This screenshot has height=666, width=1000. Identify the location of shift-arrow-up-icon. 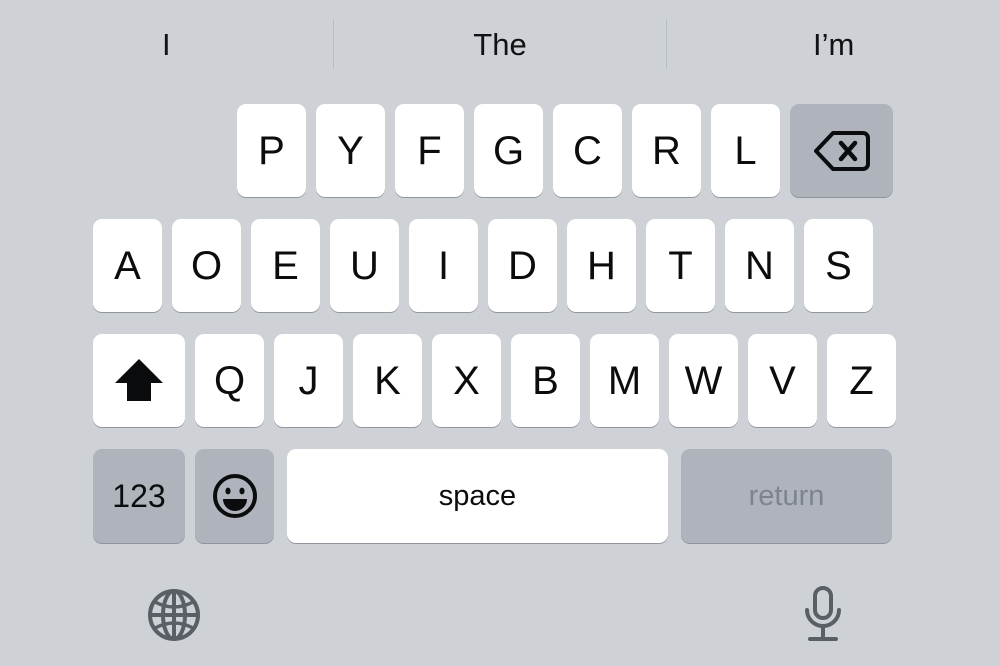
(139, 381).